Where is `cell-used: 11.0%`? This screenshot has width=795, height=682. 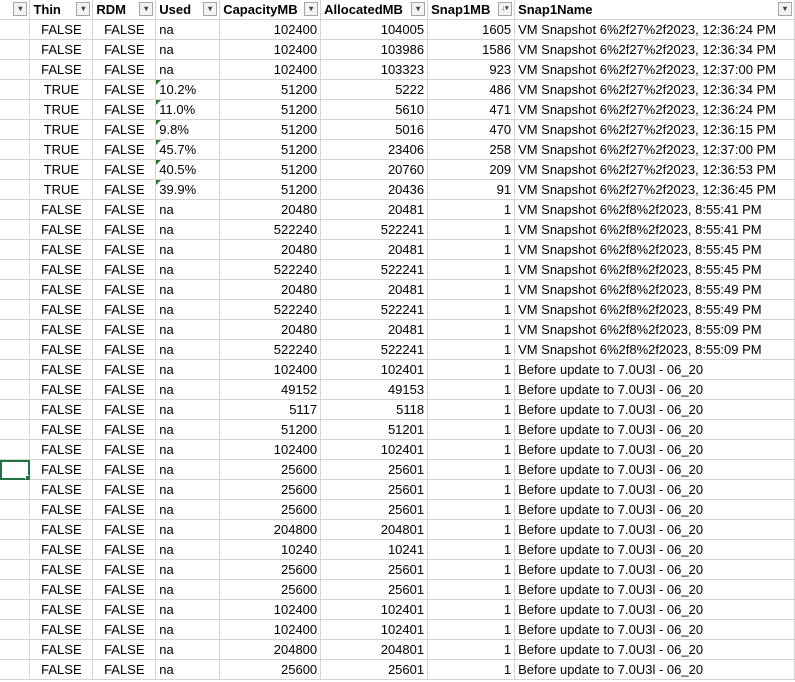
cell-used: 11.0% is located at coordinates (188, 109).